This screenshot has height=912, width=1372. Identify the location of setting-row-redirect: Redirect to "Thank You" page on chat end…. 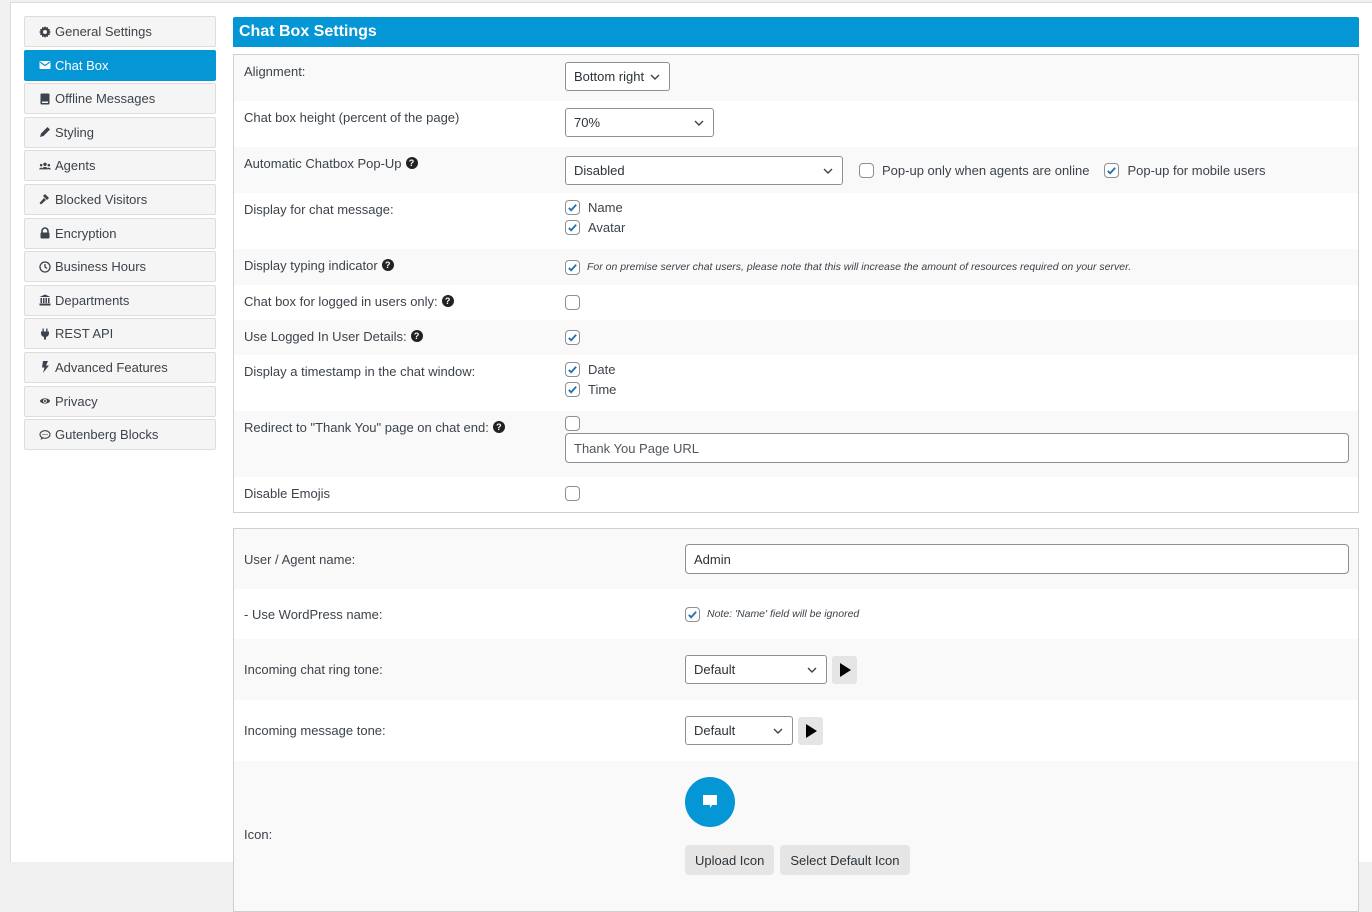
(796, 444).